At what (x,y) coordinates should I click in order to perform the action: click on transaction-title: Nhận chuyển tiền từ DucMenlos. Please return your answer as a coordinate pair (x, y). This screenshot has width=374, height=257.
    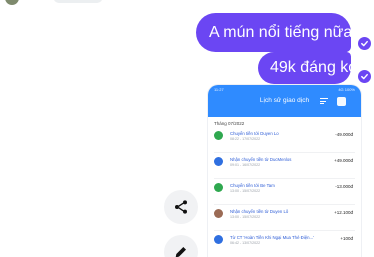
    Looking at the image, I should click on (261, 159).